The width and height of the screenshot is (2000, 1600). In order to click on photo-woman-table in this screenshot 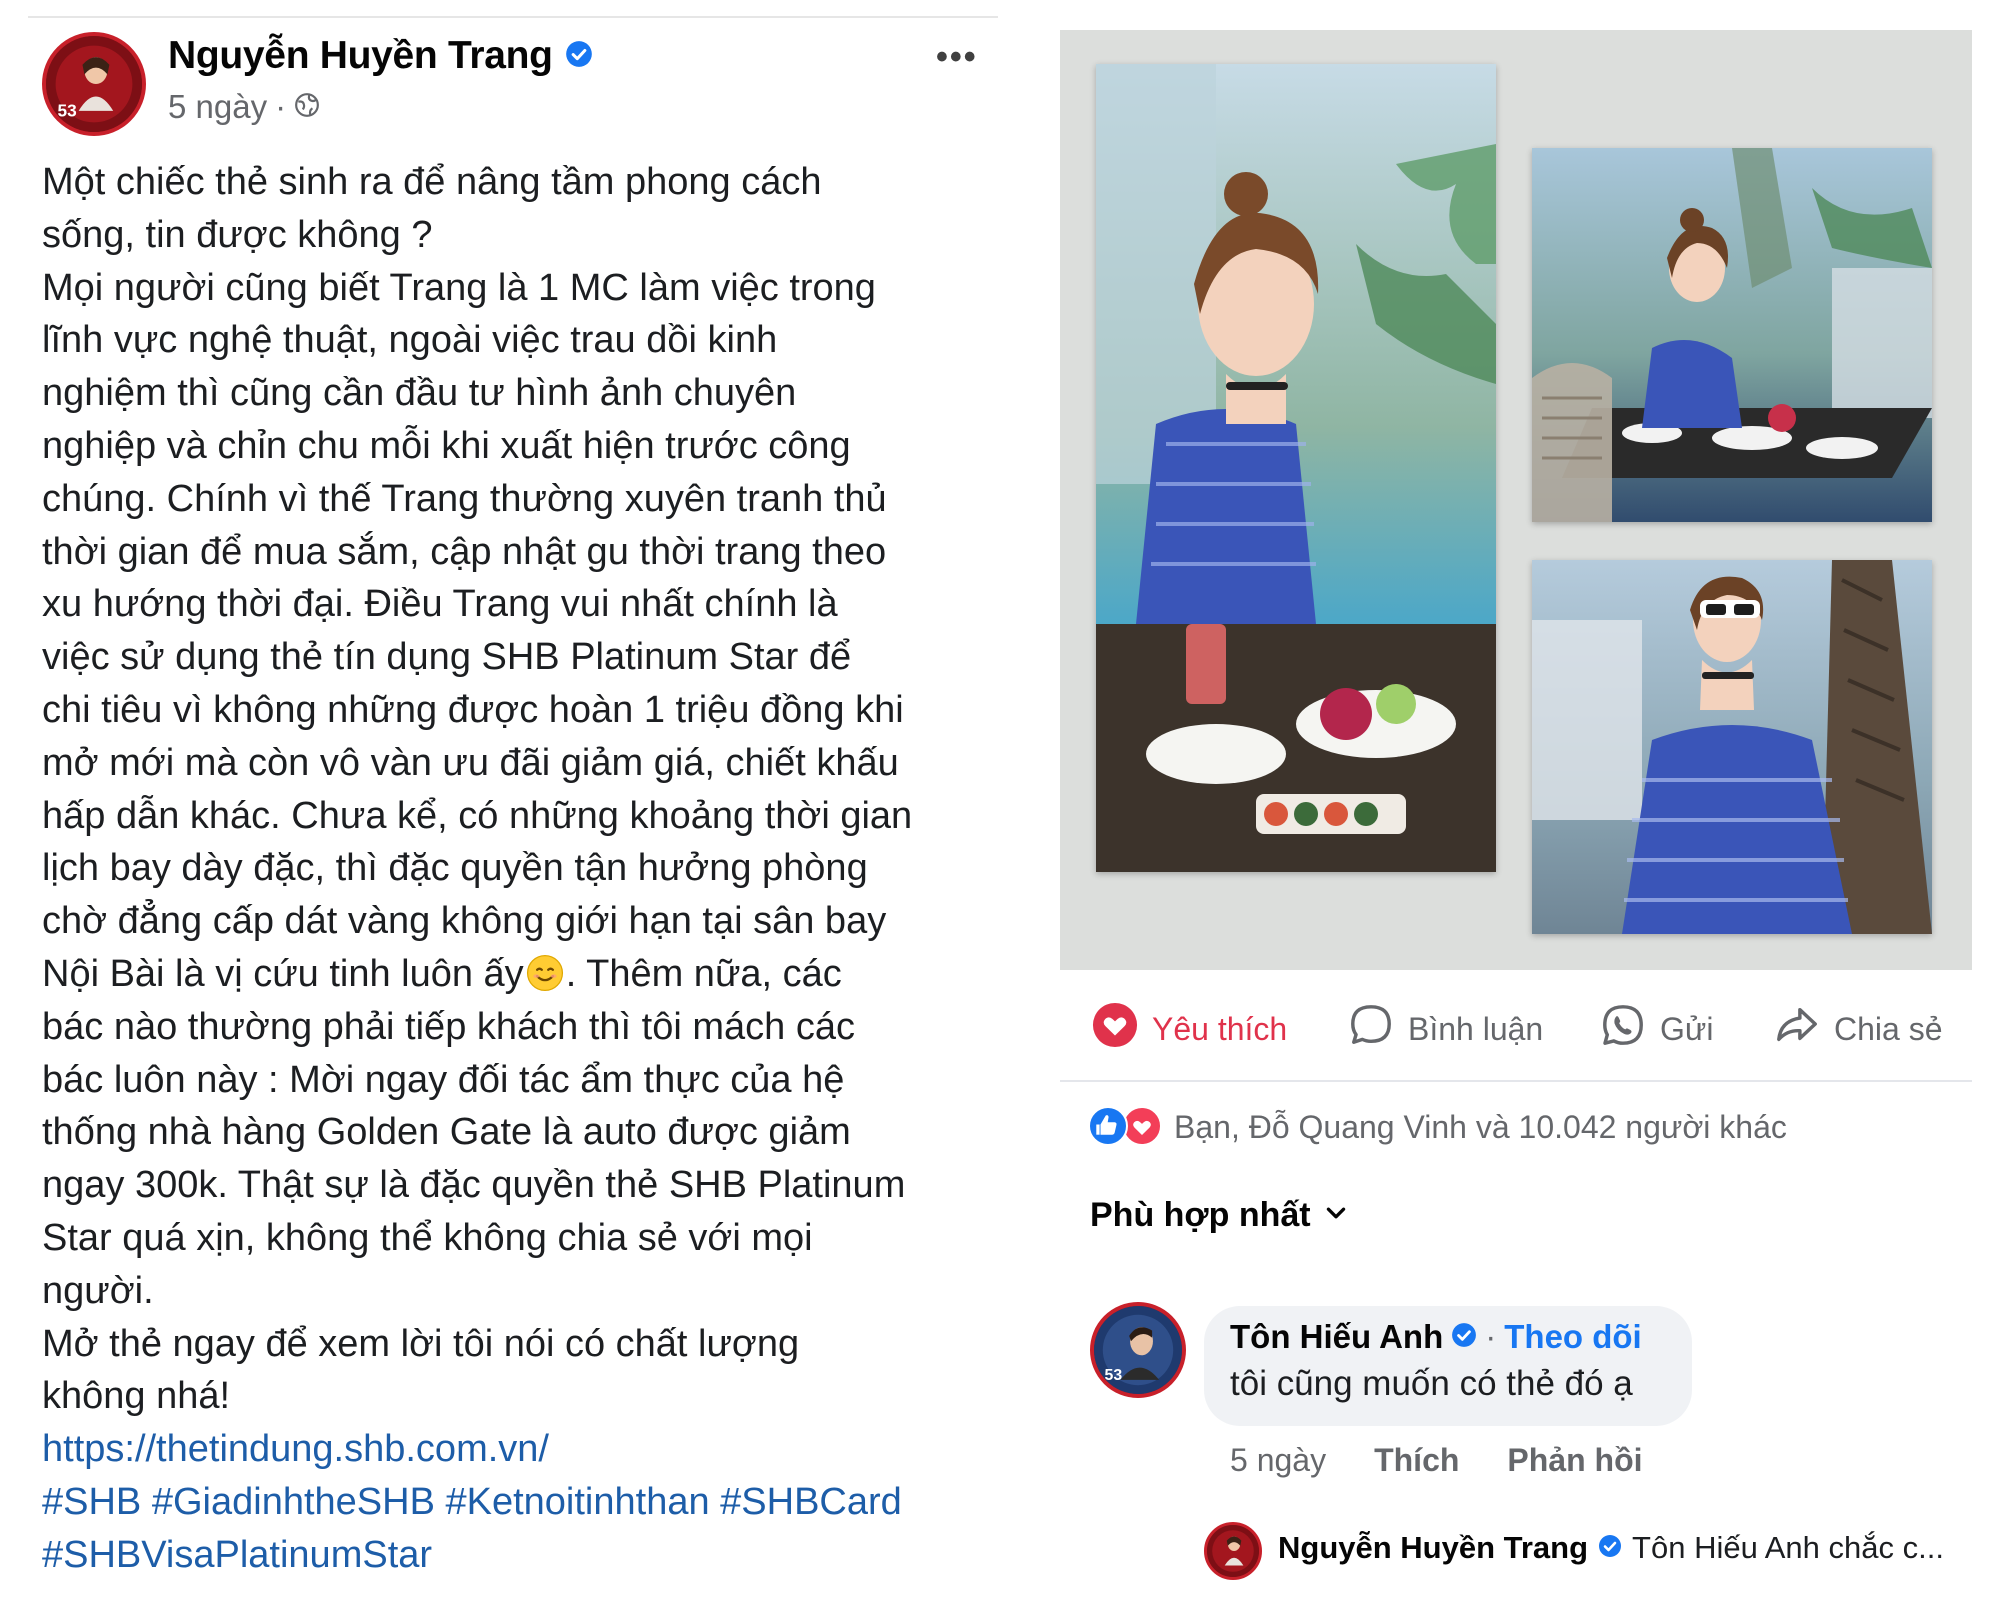, I will do `click(1732, 335)`.